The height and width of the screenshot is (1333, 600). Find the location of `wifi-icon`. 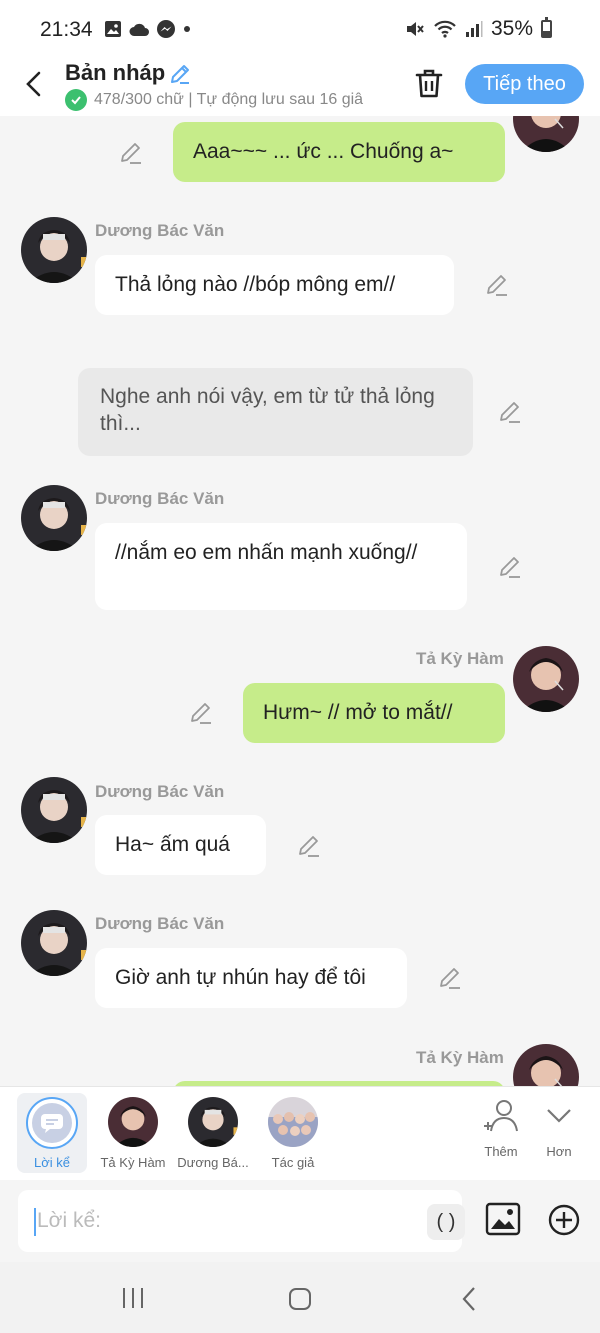

wifi-icon is located at coordinates (445, 29).